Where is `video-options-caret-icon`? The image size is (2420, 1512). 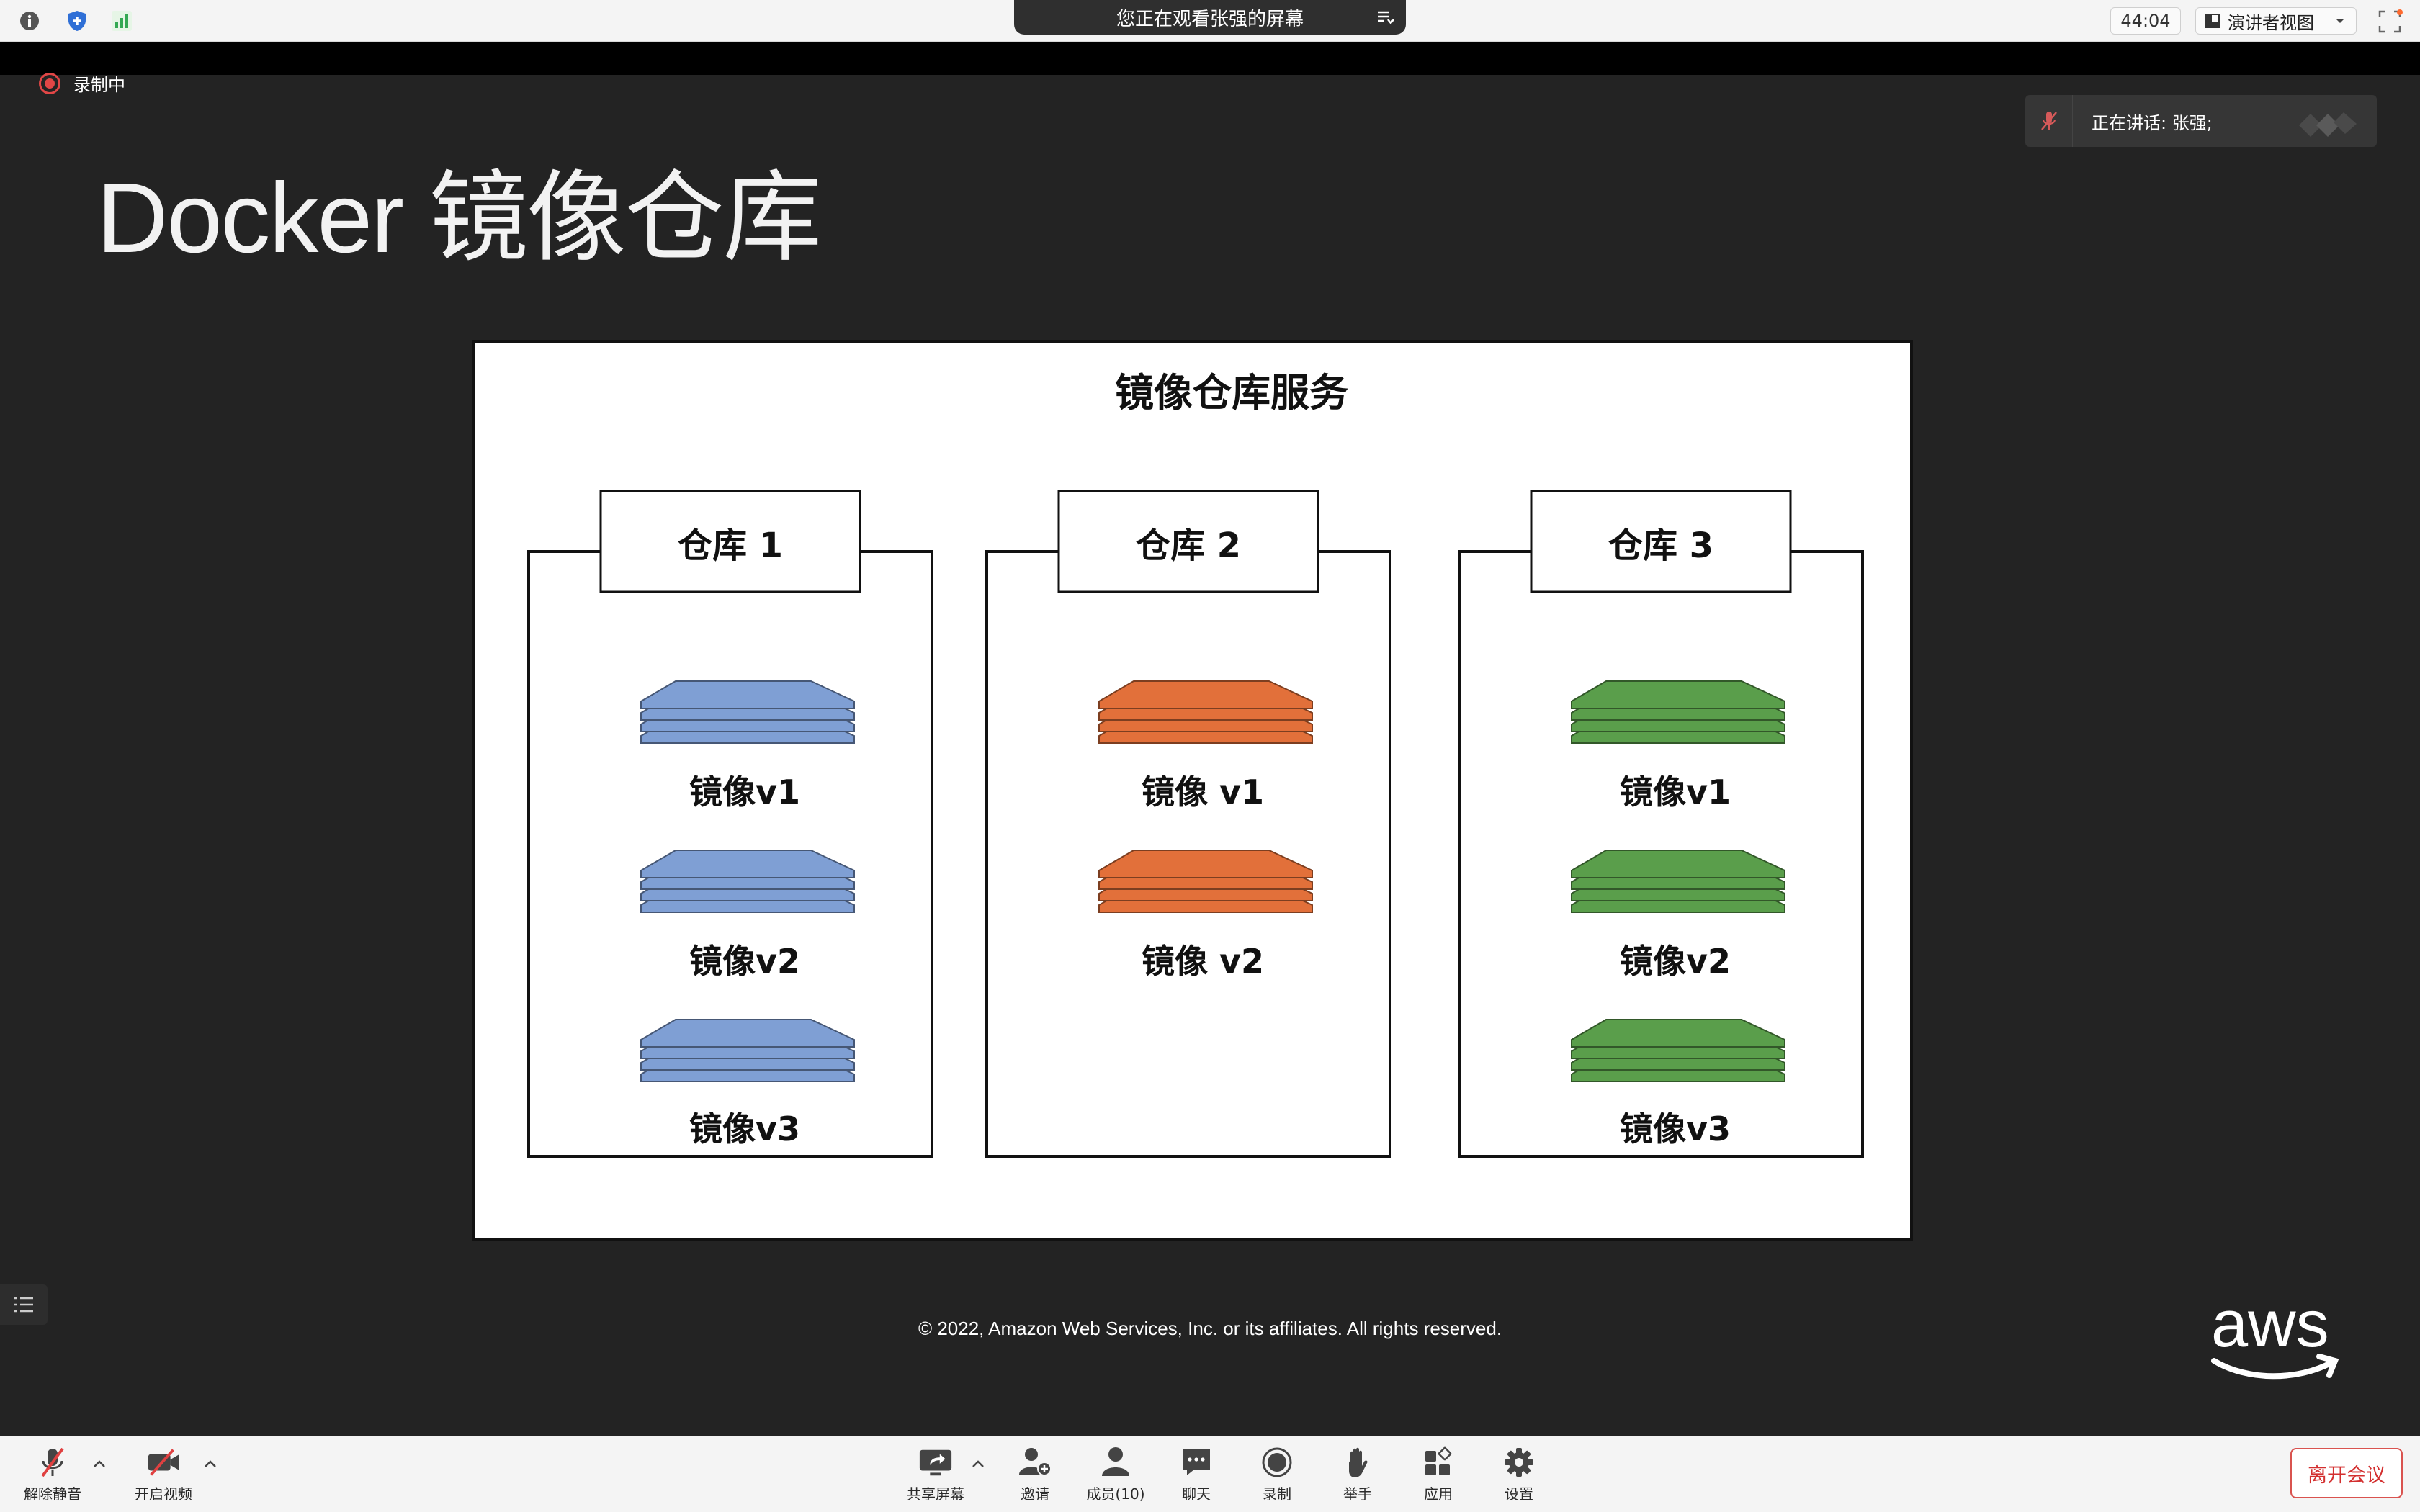 video-options-caret-icon is located at coordinates (210, 1463).